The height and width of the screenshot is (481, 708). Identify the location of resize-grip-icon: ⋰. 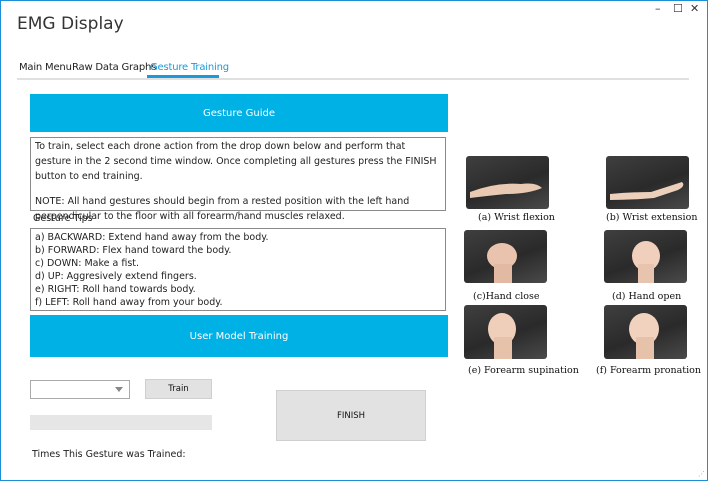
(701, 474).